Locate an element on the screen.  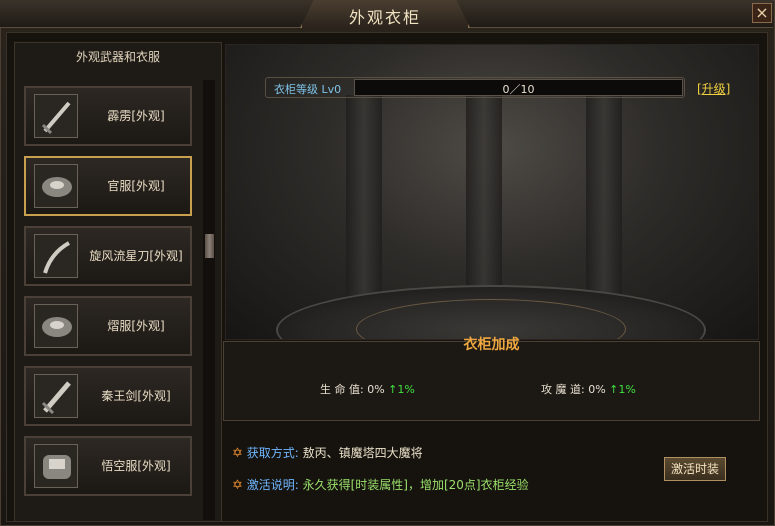
wardrobe-level: 衣柜等级 Lv0 is located at coordinates (307, 89).